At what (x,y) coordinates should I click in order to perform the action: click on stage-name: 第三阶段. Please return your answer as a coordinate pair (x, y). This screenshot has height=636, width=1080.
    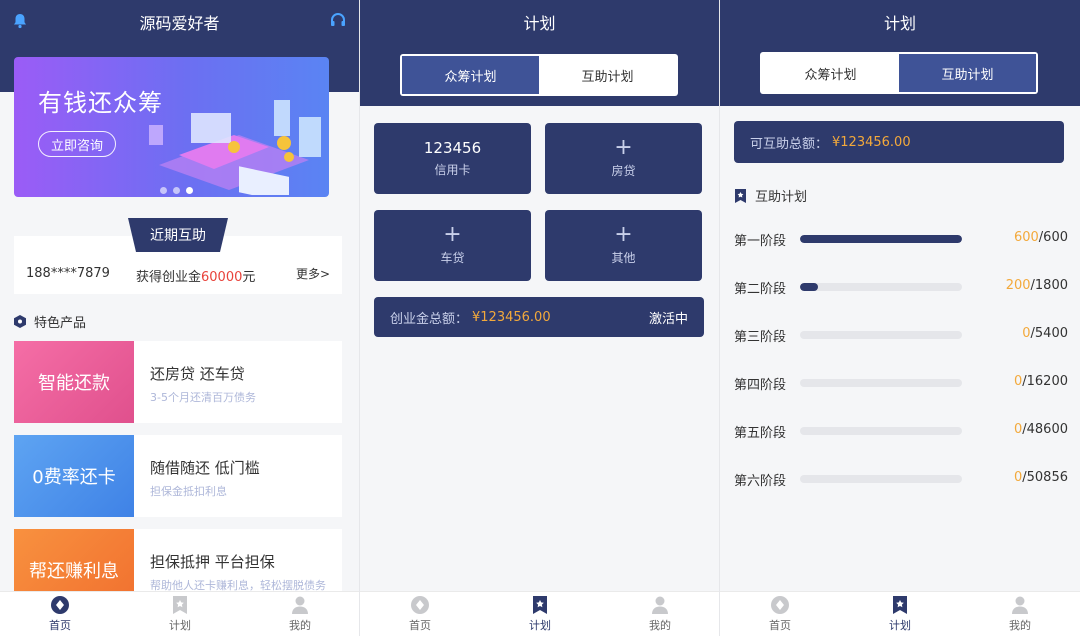
    Looking at the image, I should click on (760, 337).